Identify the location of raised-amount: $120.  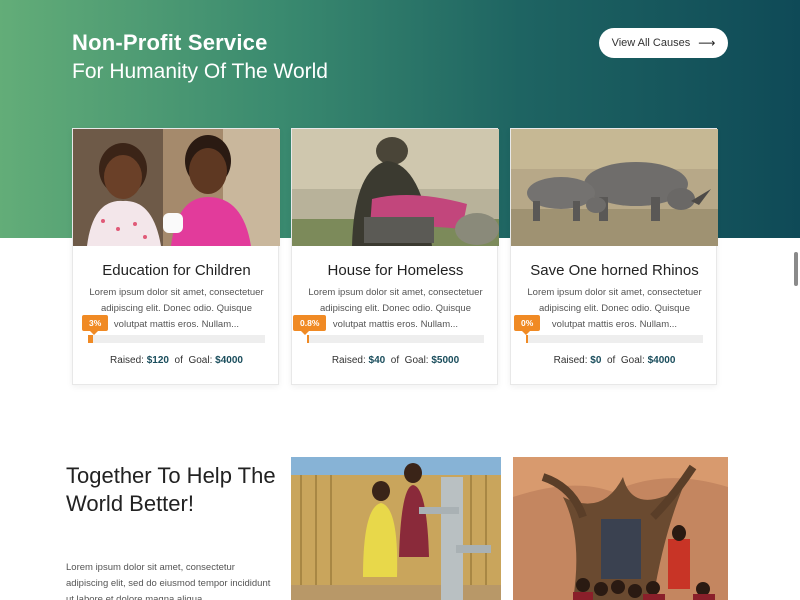
(157, 360).